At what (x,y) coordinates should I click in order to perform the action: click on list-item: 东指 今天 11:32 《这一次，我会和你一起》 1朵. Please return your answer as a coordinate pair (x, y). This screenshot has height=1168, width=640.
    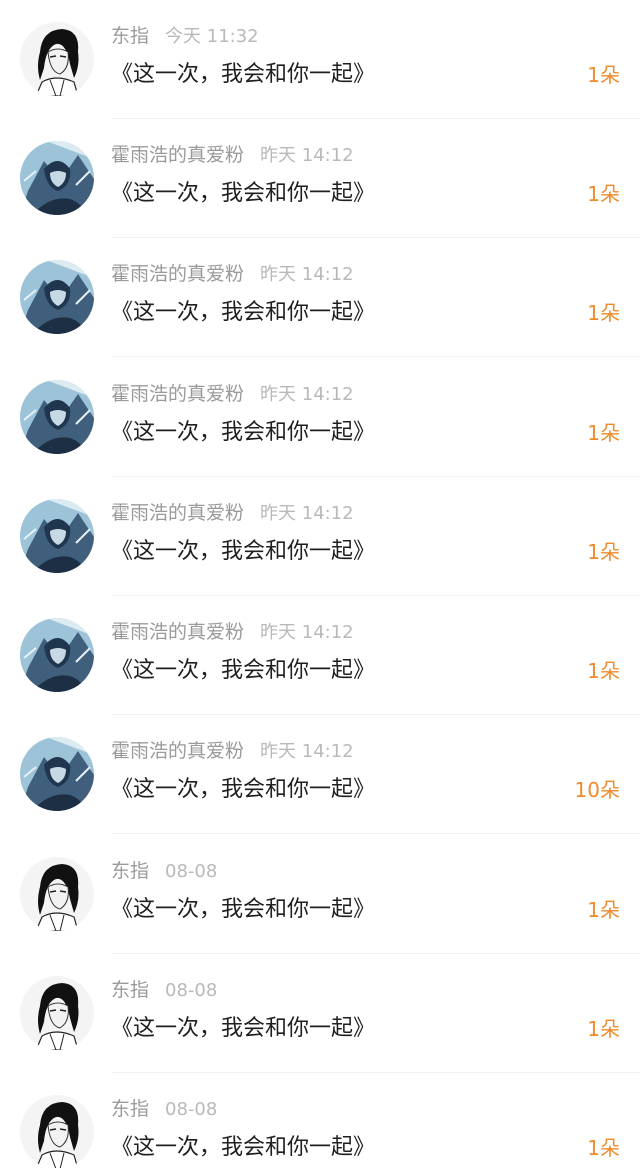
    Looking at the image, I should click on (320, 59).